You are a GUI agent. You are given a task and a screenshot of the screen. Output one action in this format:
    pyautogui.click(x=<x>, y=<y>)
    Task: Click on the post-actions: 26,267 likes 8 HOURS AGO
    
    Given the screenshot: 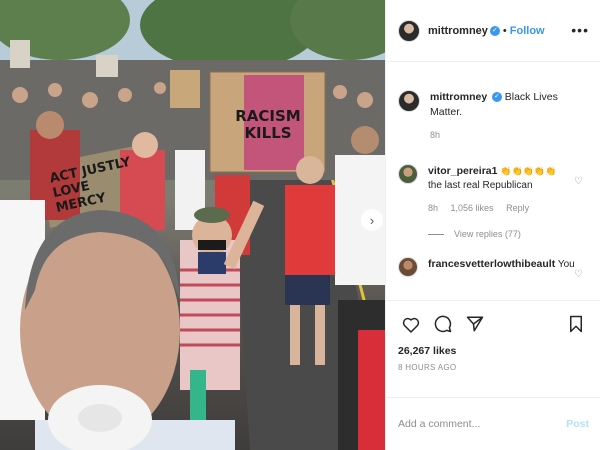 What is the action you would take?
    pyautogui.click(x=493, y=343)
    